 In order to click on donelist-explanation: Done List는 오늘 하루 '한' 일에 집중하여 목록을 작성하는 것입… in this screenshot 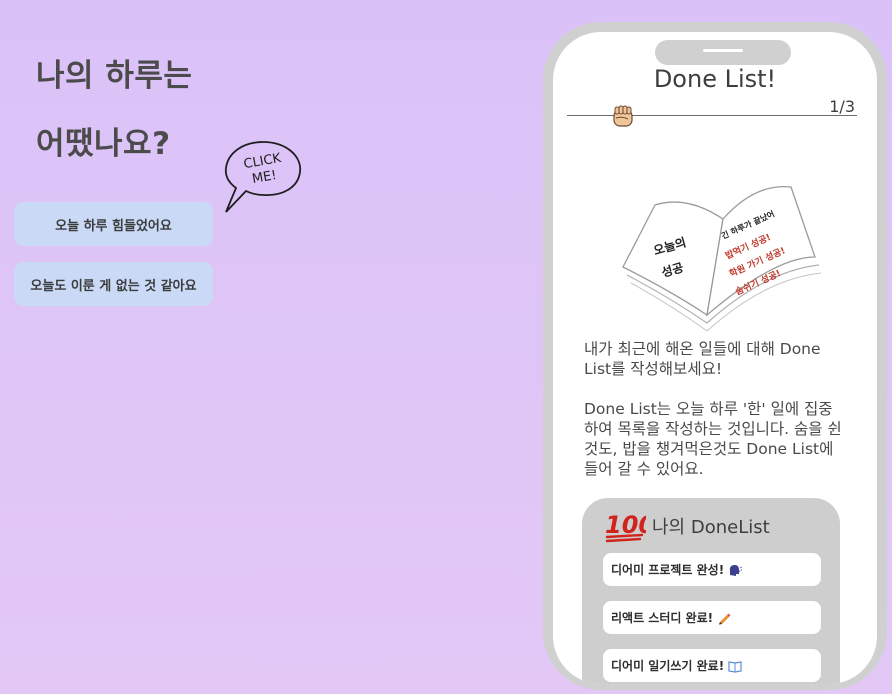, I will do `click(713, 439)`.